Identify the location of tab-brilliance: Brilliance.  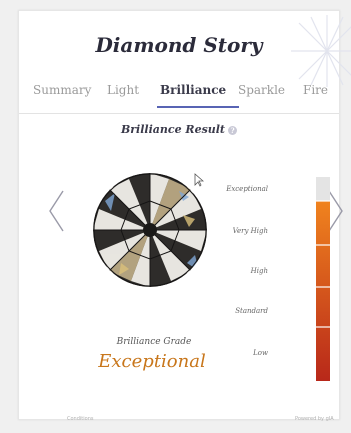
(193, 90).